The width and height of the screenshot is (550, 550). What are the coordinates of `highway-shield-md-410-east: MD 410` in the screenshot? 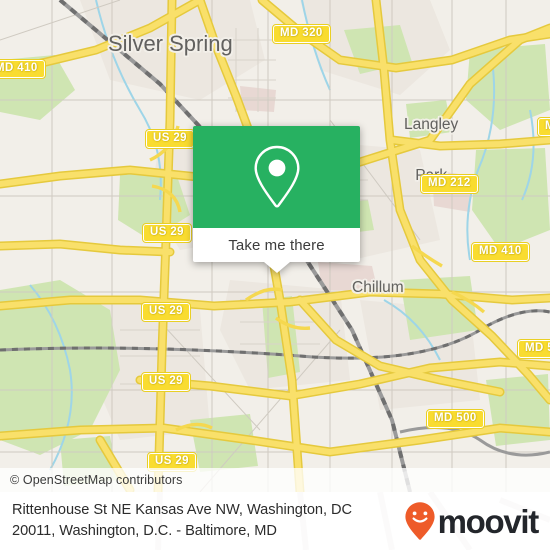 It's located at (500, 252).